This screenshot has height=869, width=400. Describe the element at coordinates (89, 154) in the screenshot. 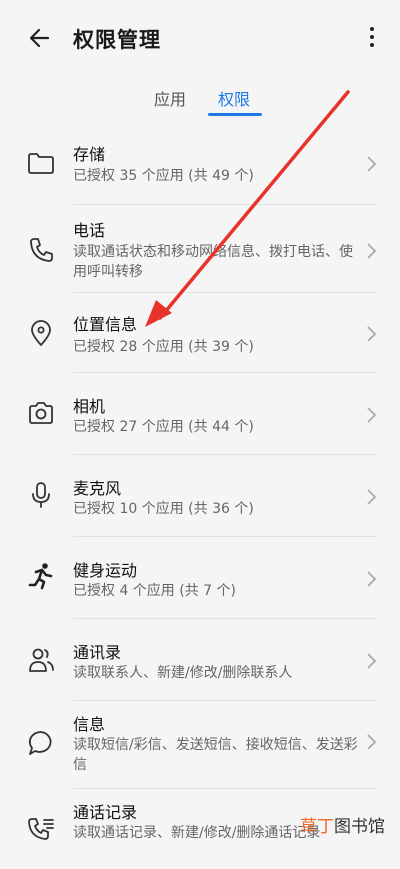

I see `permission-name: 存储` at that location.